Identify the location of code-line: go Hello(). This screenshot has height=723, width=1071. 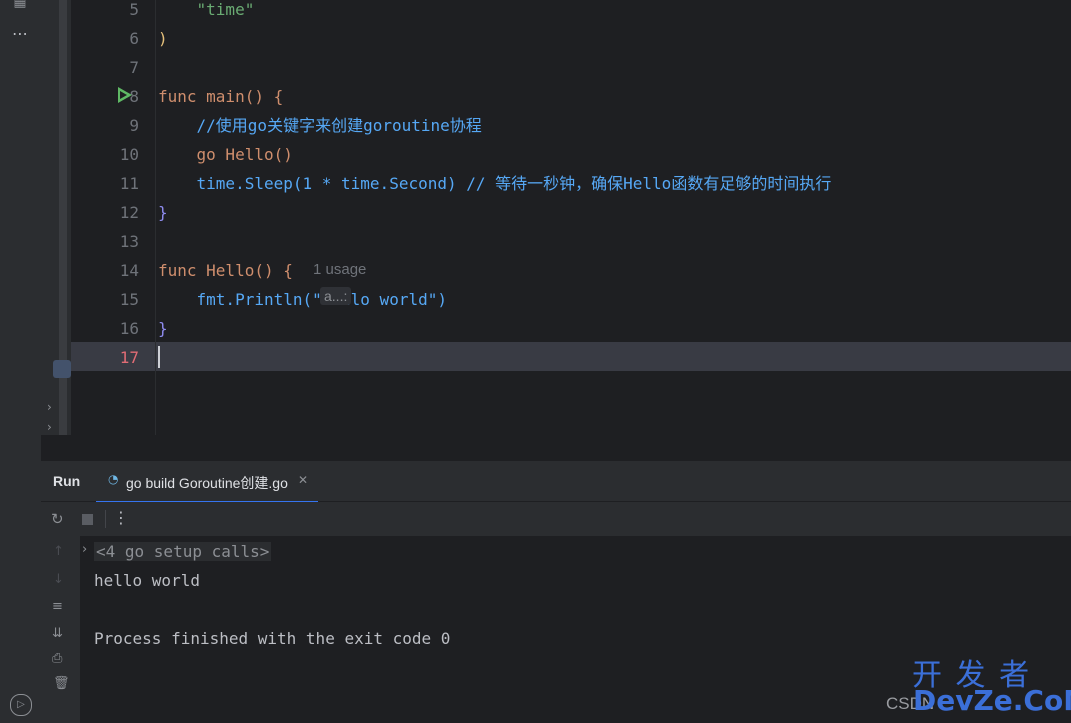
(225, 154).